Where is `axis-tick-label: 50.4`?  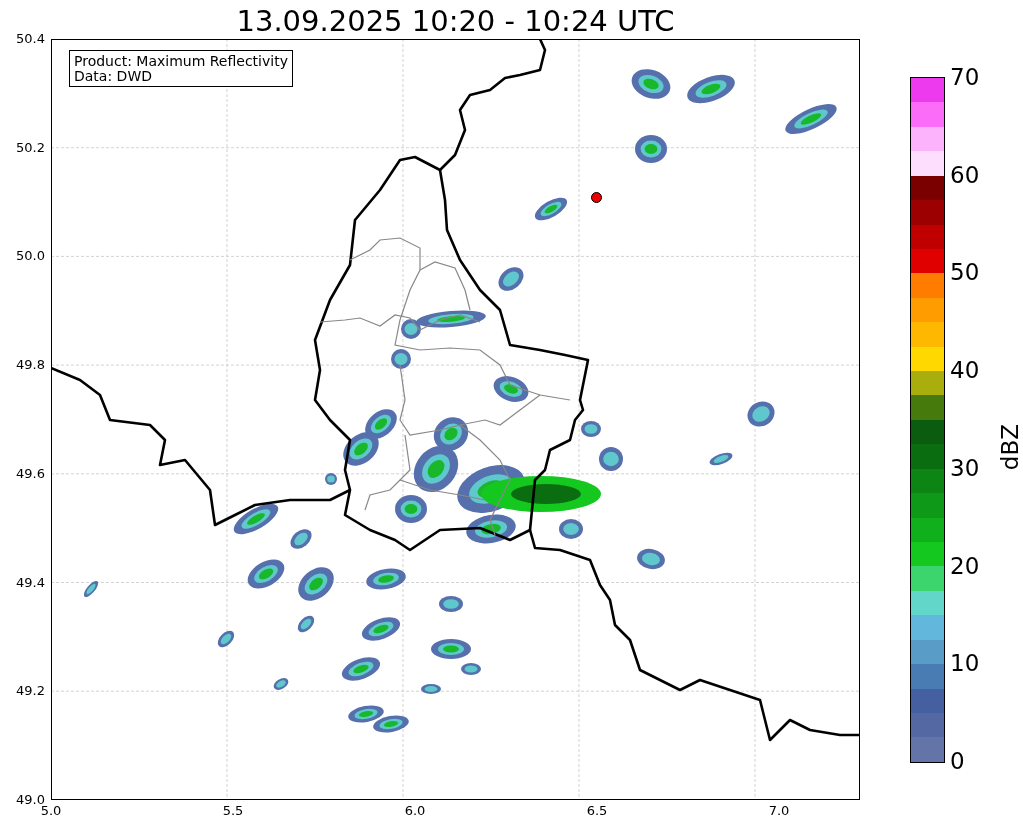
axis-tick-label: 50.4 is located at coordinates (30, 39).